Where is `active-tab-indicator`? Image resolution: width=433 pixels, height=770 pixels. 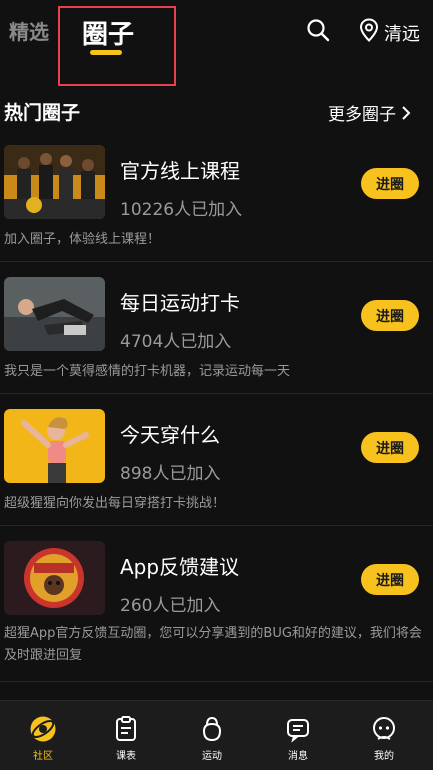 active-tab-indicator is located at coordinates (106, 52).